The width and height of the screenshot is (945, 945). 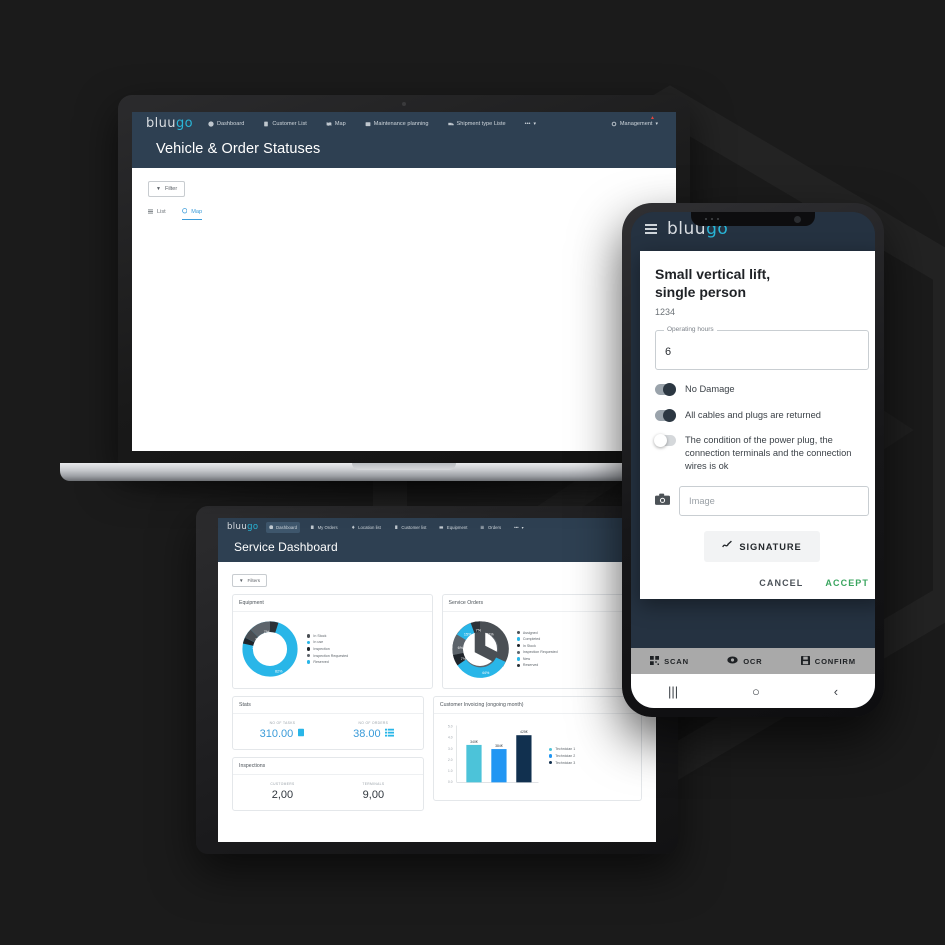 What do you see at coordinates (460, 648) in the screenshot?
I see `slice-label: 6%` at bounding box center [460, 648].